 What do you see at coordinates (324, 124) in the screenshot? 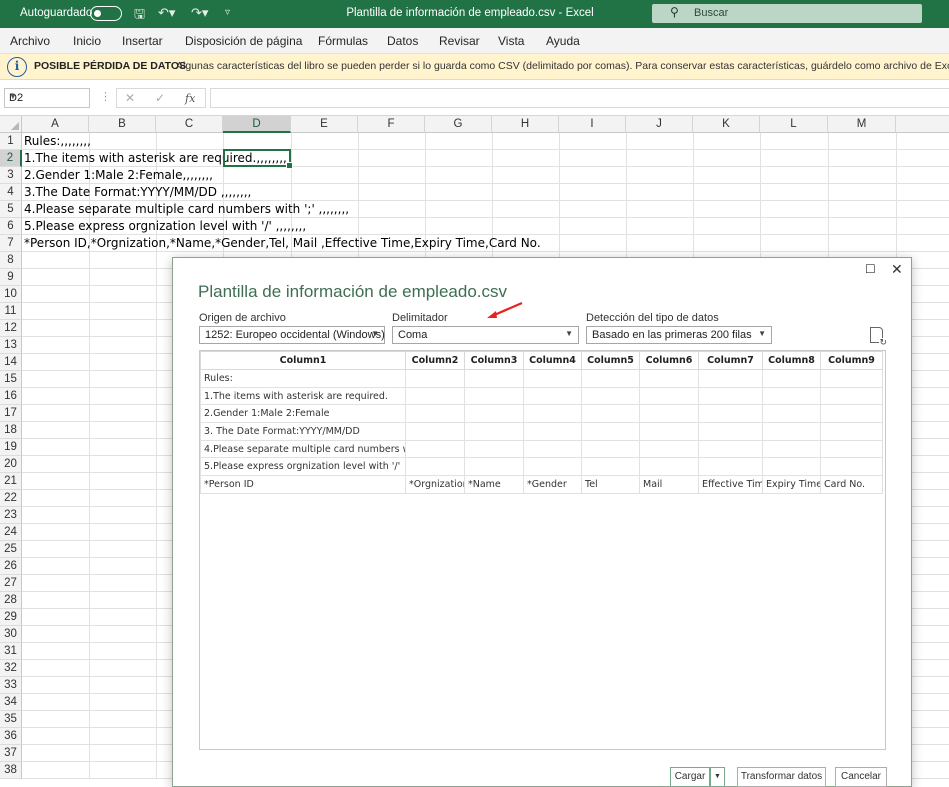
I see `column-header-e: E` at bounding box center [324, 124].